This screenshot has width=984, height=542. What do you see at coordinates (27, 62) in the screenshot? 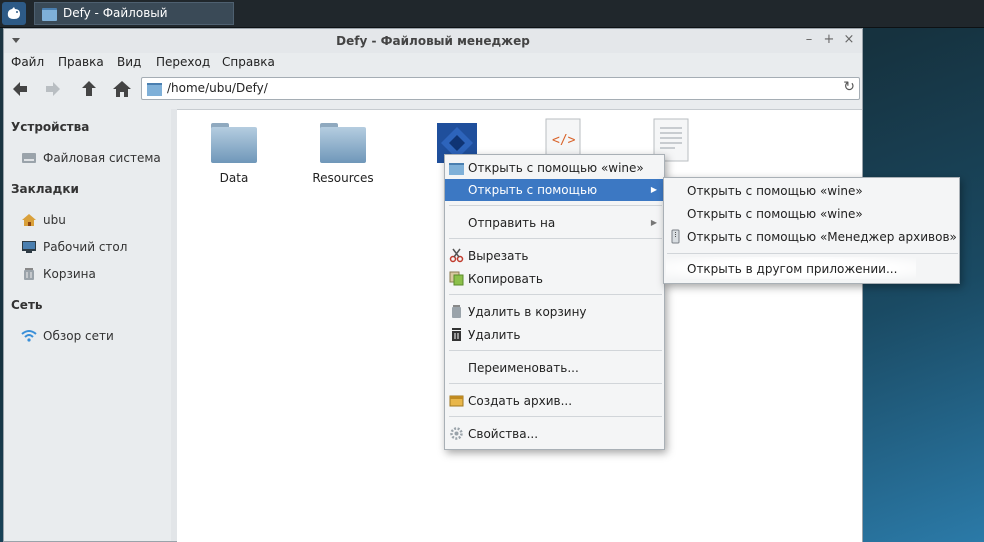
I see `menu-file: Файл` at bounding box center [27, 62].